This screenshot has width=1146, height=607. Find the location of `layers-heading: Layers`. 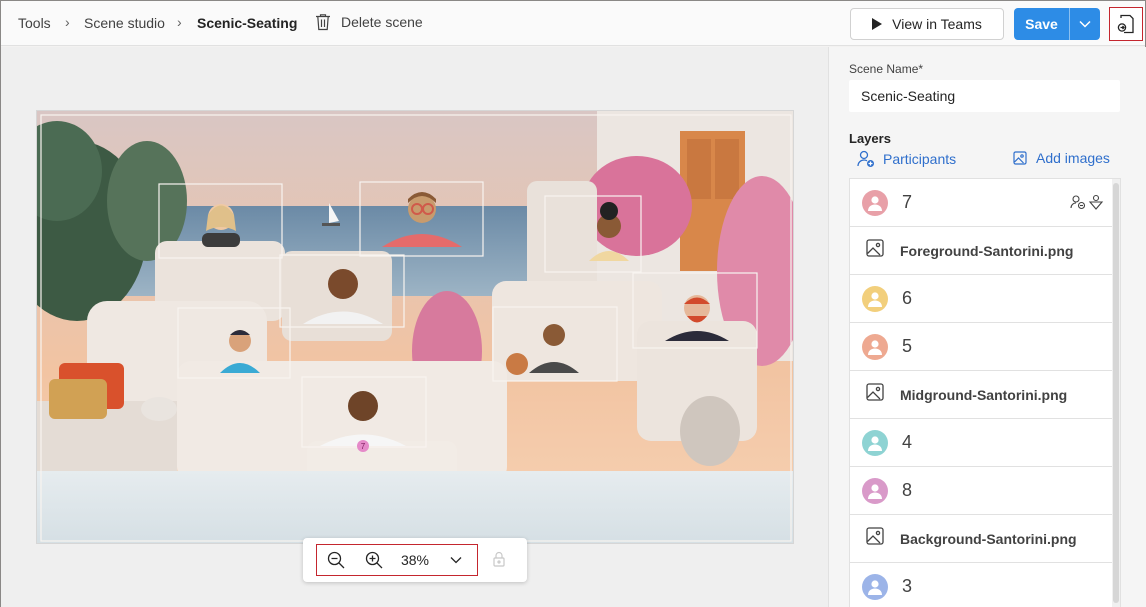

layers-heading: Layers is located at coordinates (870, 138).